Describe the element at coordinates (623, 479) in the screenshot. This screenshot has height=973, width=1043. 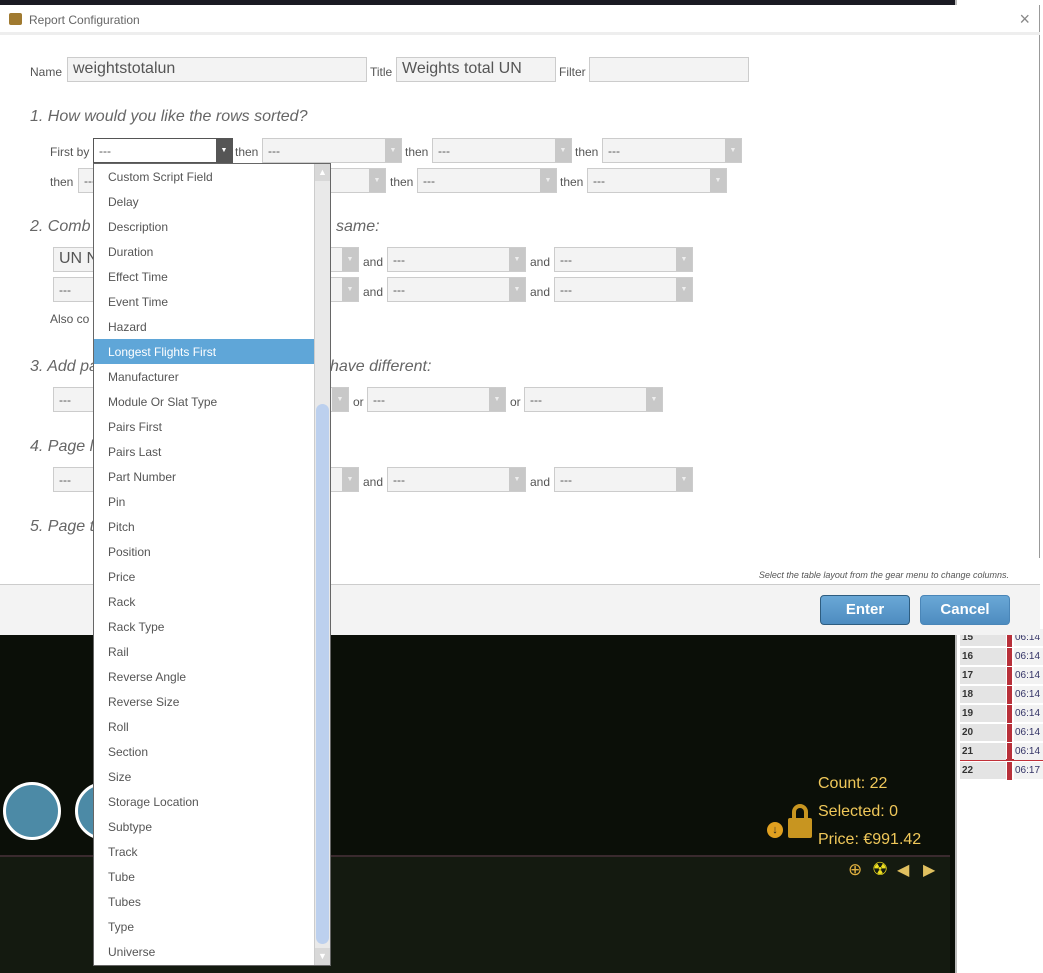
I see `page-break-select-3: --- ▼` at that location.